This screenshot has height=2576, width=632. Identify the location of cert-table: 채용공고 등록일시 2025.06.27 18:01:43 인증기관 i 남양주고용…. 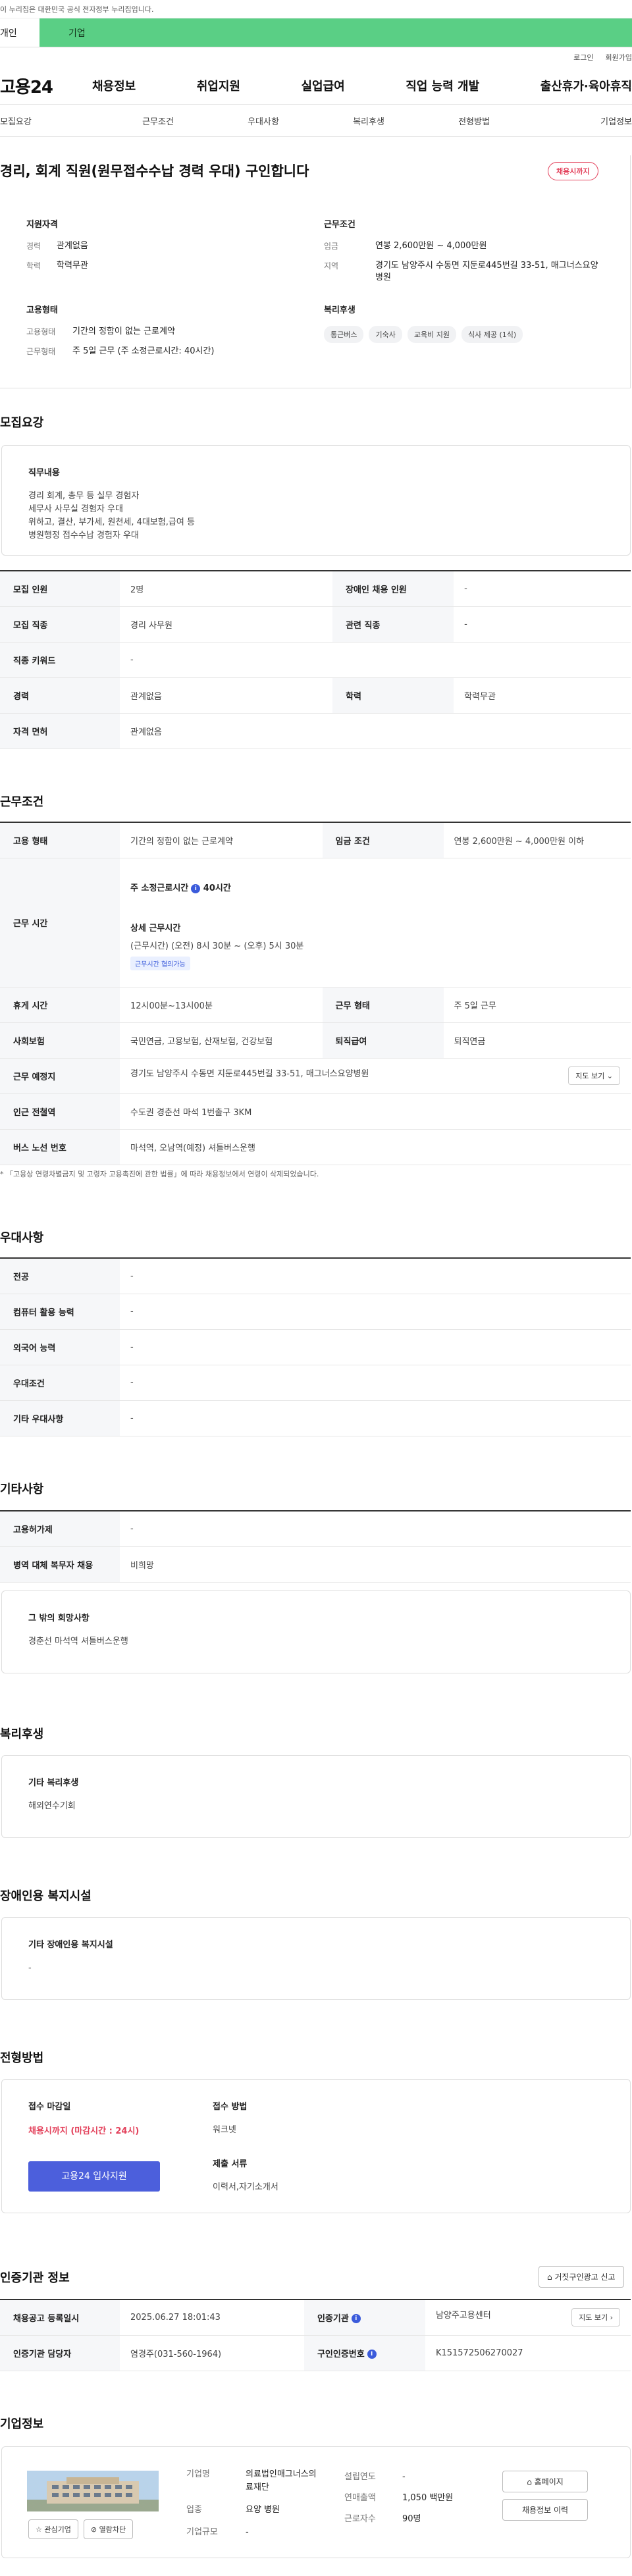
(315, 2335).